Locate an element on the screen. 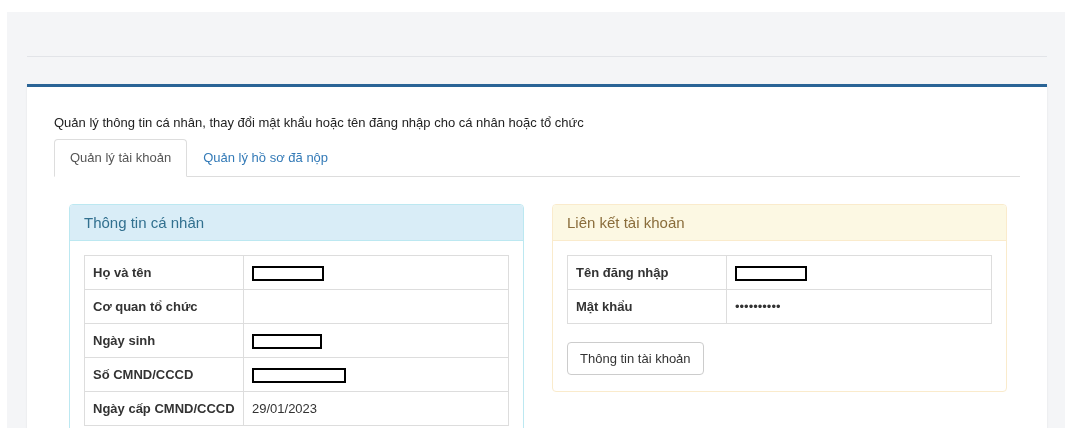 The width and height of the screenshot is (1065, 428). table-cell: Tên đăng nhập is located at coordinates (647, 272).